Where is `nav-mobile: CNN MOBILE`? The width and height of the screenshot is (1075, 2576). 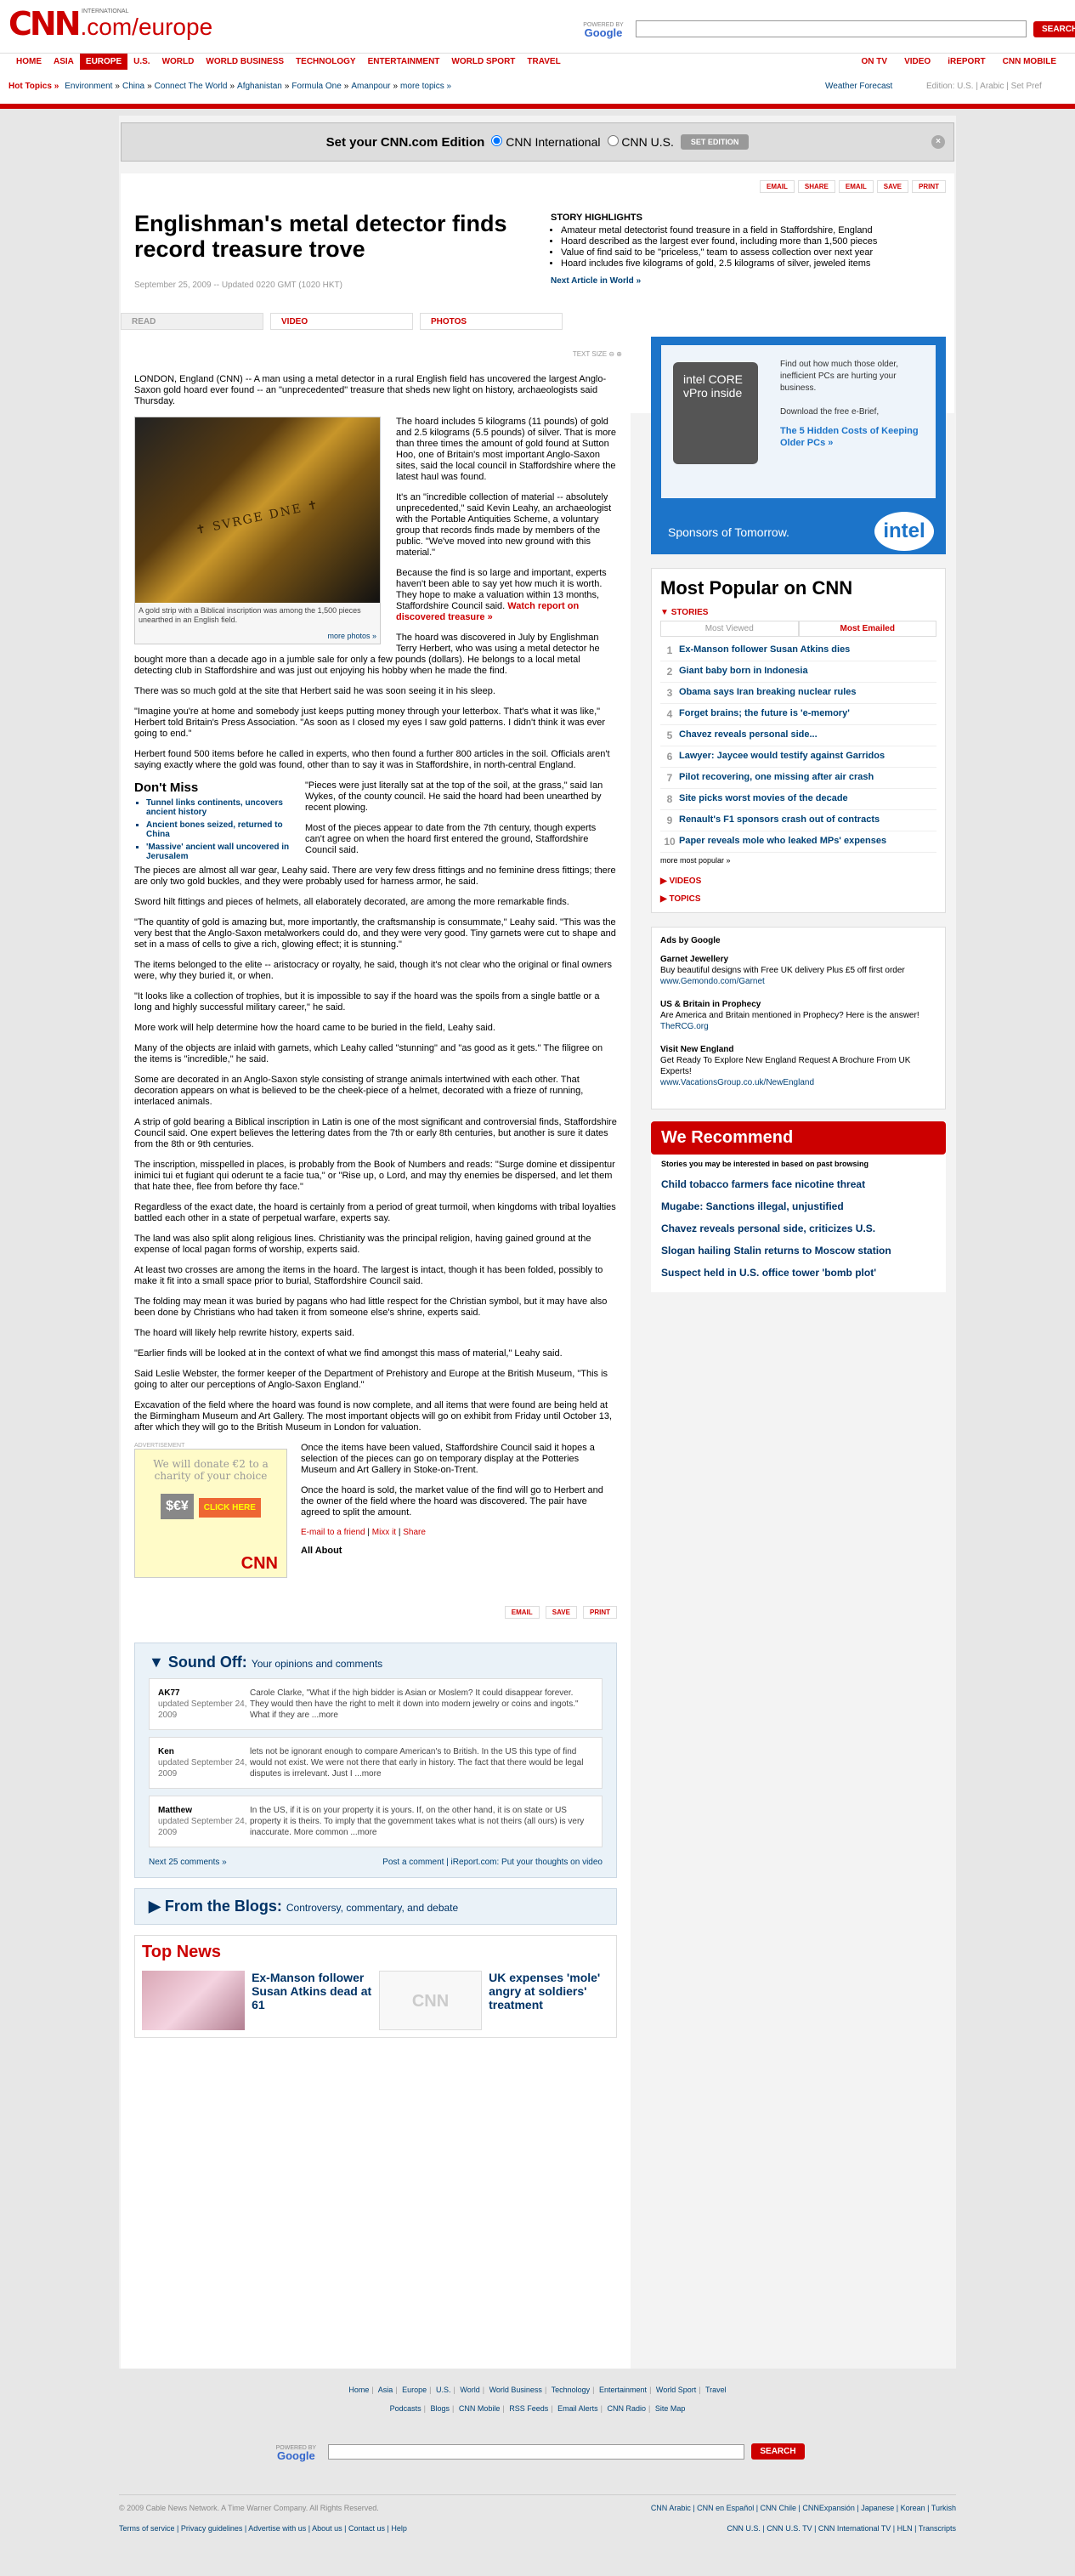
nav-mobile: CNN MOBILE is located at coordinates (1029, 62).